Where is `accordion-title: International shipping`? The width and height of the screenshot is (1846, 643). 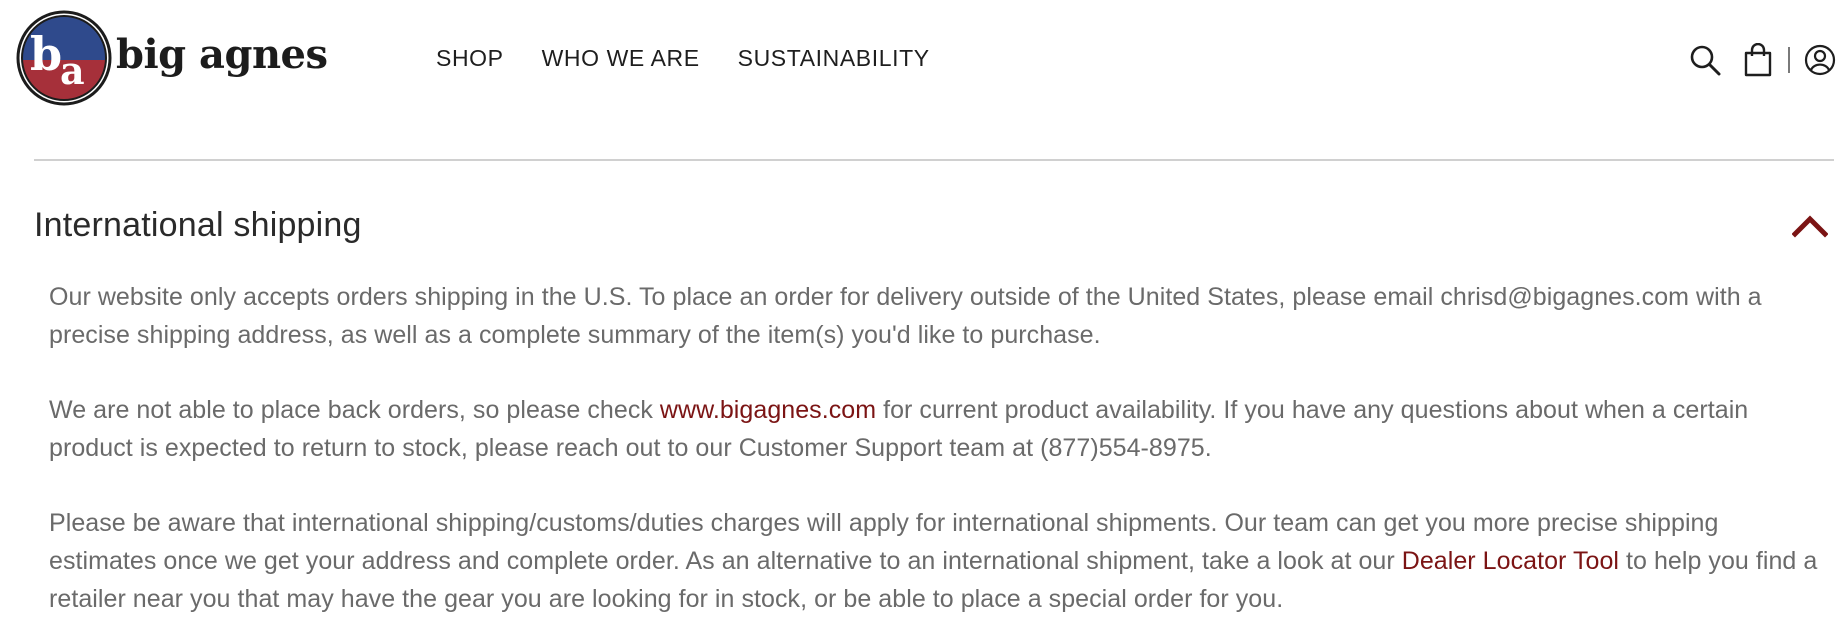
accordion-title: International shipping is located at coordinates (198, 224).